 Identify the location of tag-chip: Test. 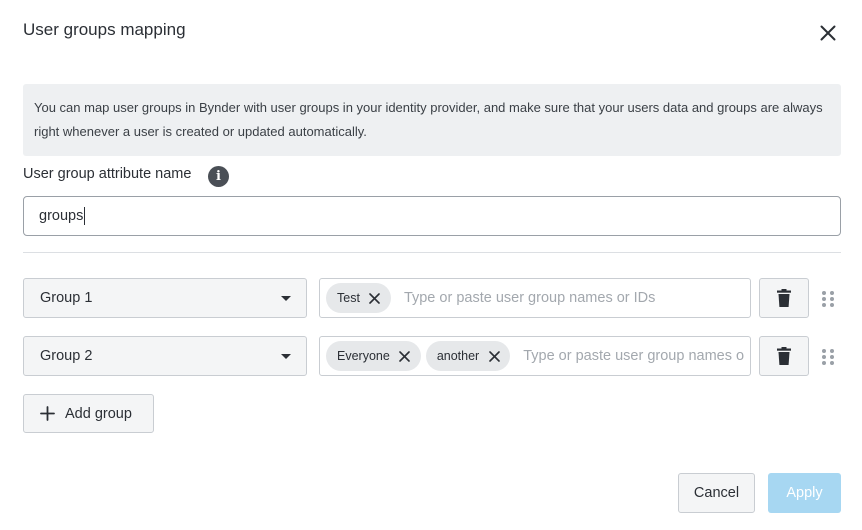
(358, 298).